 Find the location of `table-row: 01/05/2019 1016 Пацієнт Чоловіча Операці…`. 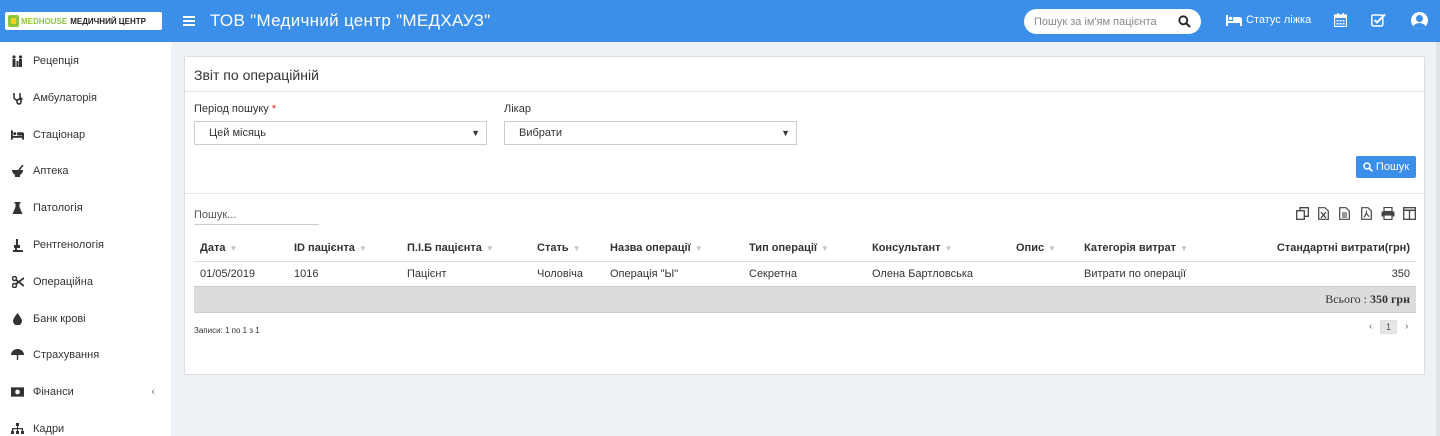

table-row: 01/05/2019 1016 Пацієнт Чоловіча Операці… is located at coordinates (805, 273).